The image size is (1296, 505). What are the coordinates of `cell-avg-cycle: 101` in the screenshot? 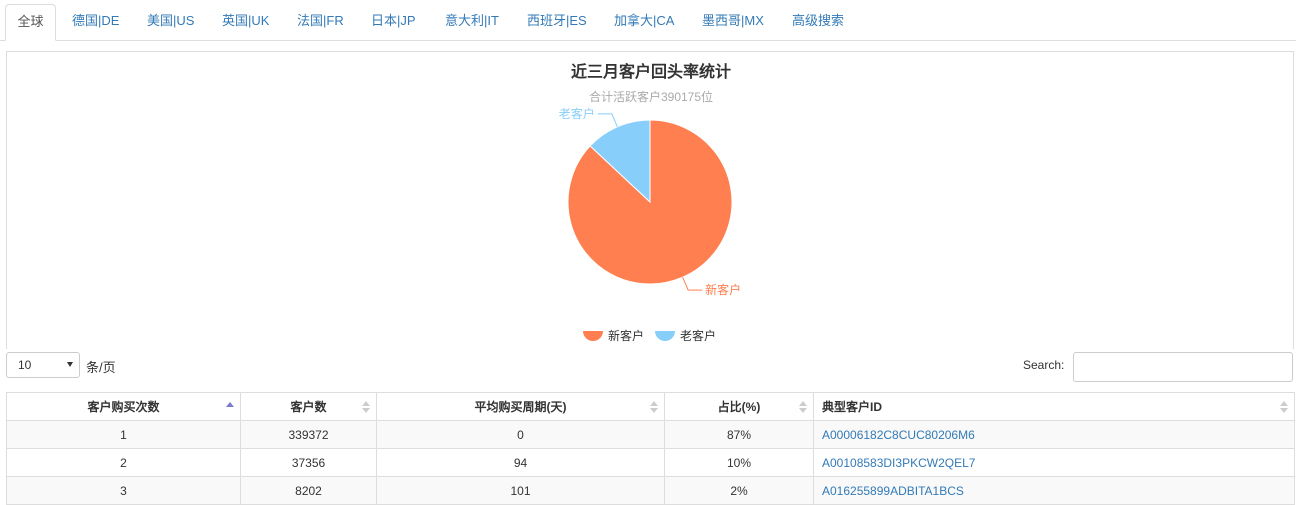 It's located at (520, 490).